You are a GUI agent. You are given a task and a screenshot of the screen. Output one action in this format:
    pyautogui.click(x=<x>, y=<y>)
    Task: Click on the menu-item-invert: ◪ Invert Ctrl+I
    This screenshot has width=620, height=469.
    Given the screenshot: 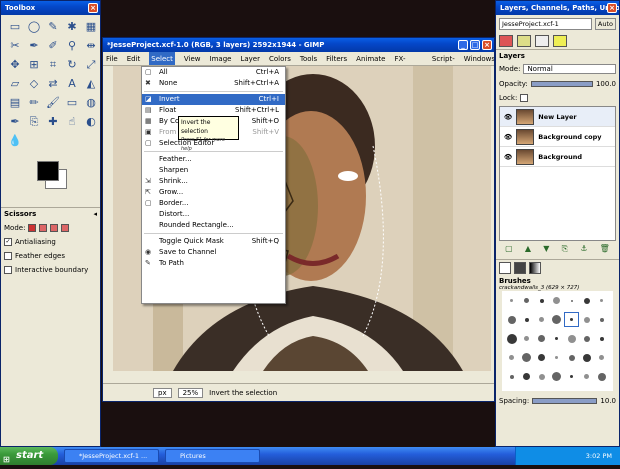 What is the action you would take?
    pyautogui.click(x=213, y=99)
    